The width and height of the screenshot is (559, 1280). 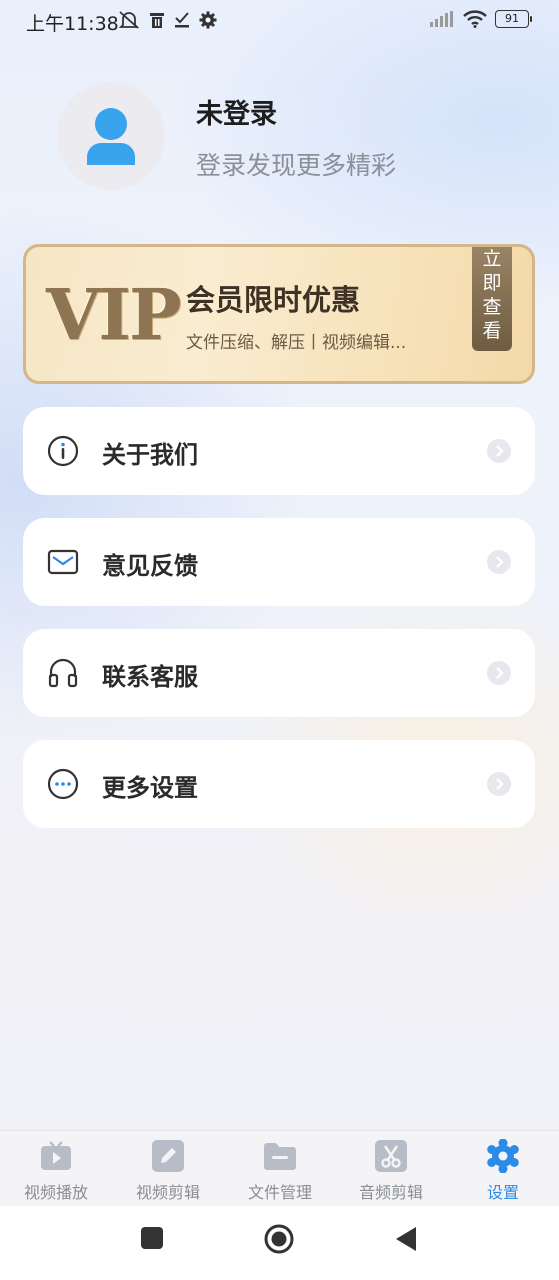 What do you see at coordinates (182, 20) in the screenshot?
I see `check-download-icon` at bounding box center [182, 20].